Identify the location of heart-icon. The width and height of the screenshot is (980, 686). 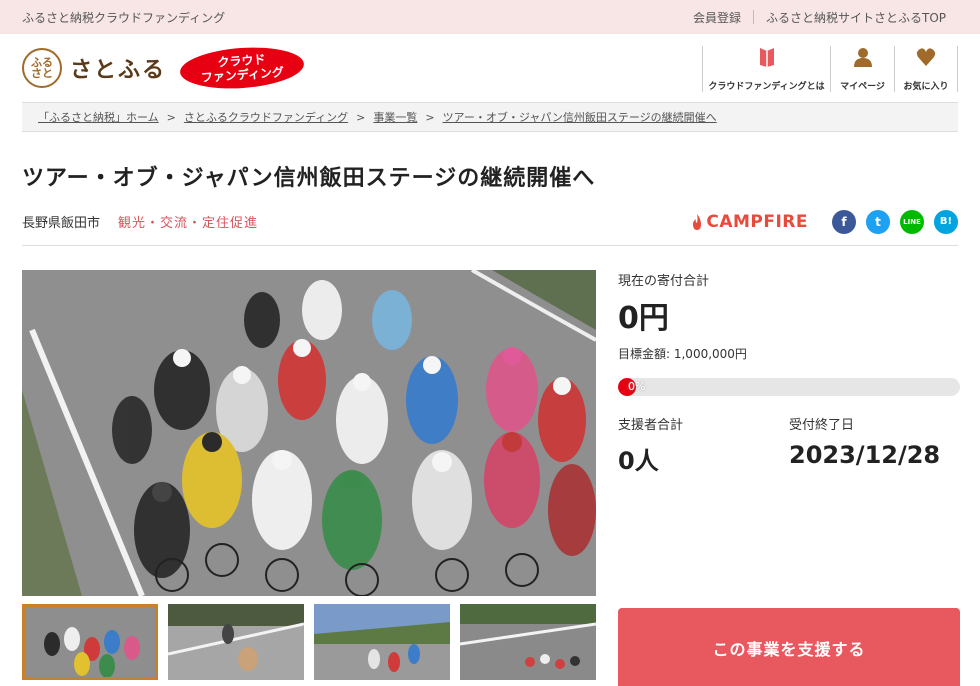
(926, 57).